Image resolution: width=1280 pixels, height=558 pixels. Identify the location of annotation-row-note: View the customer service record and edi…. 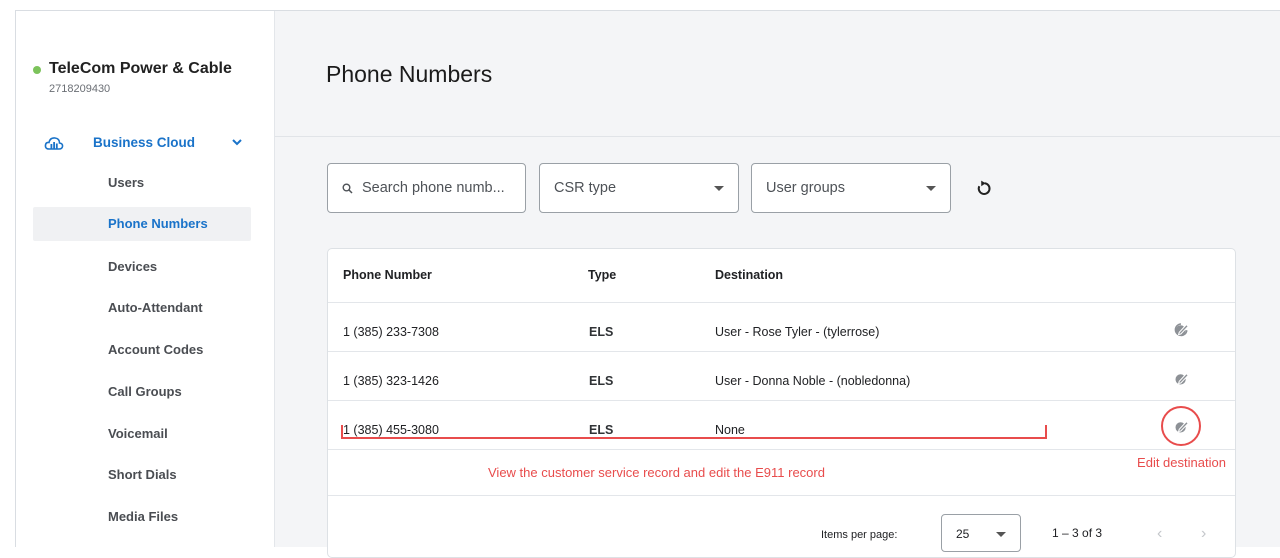
(656, 472).